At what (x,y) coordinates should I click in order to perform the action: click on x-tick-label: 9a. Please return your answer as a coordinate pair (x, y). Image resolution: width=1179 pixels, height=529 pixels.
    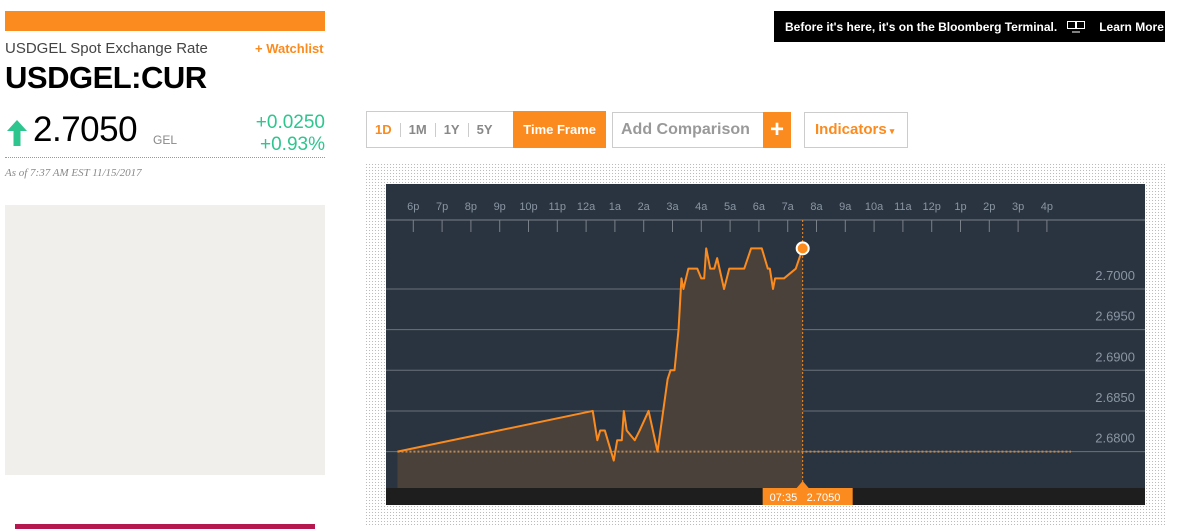
    Looking at the image, I should click on (845, 207).